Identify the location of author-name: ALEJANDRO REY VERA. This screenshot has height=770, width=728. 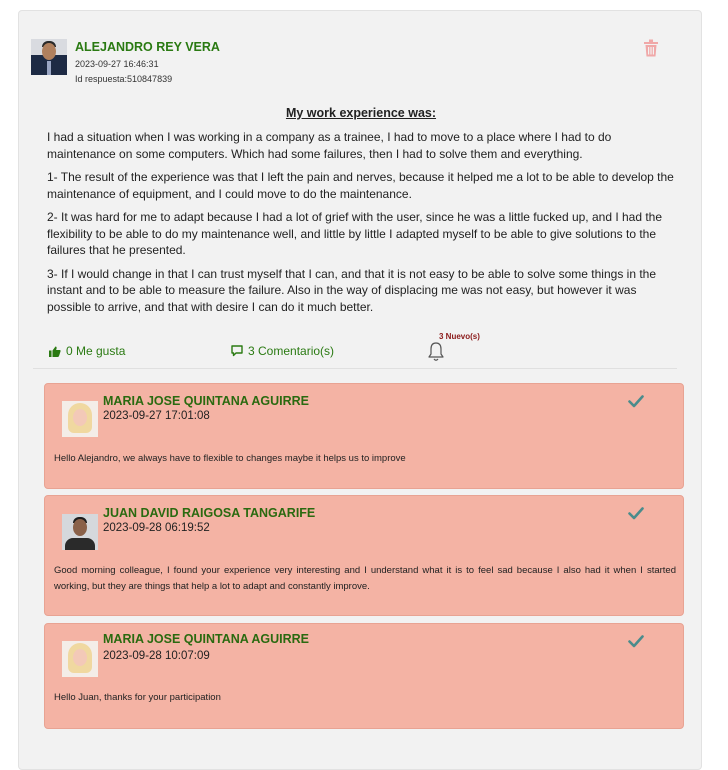
(147, 47).